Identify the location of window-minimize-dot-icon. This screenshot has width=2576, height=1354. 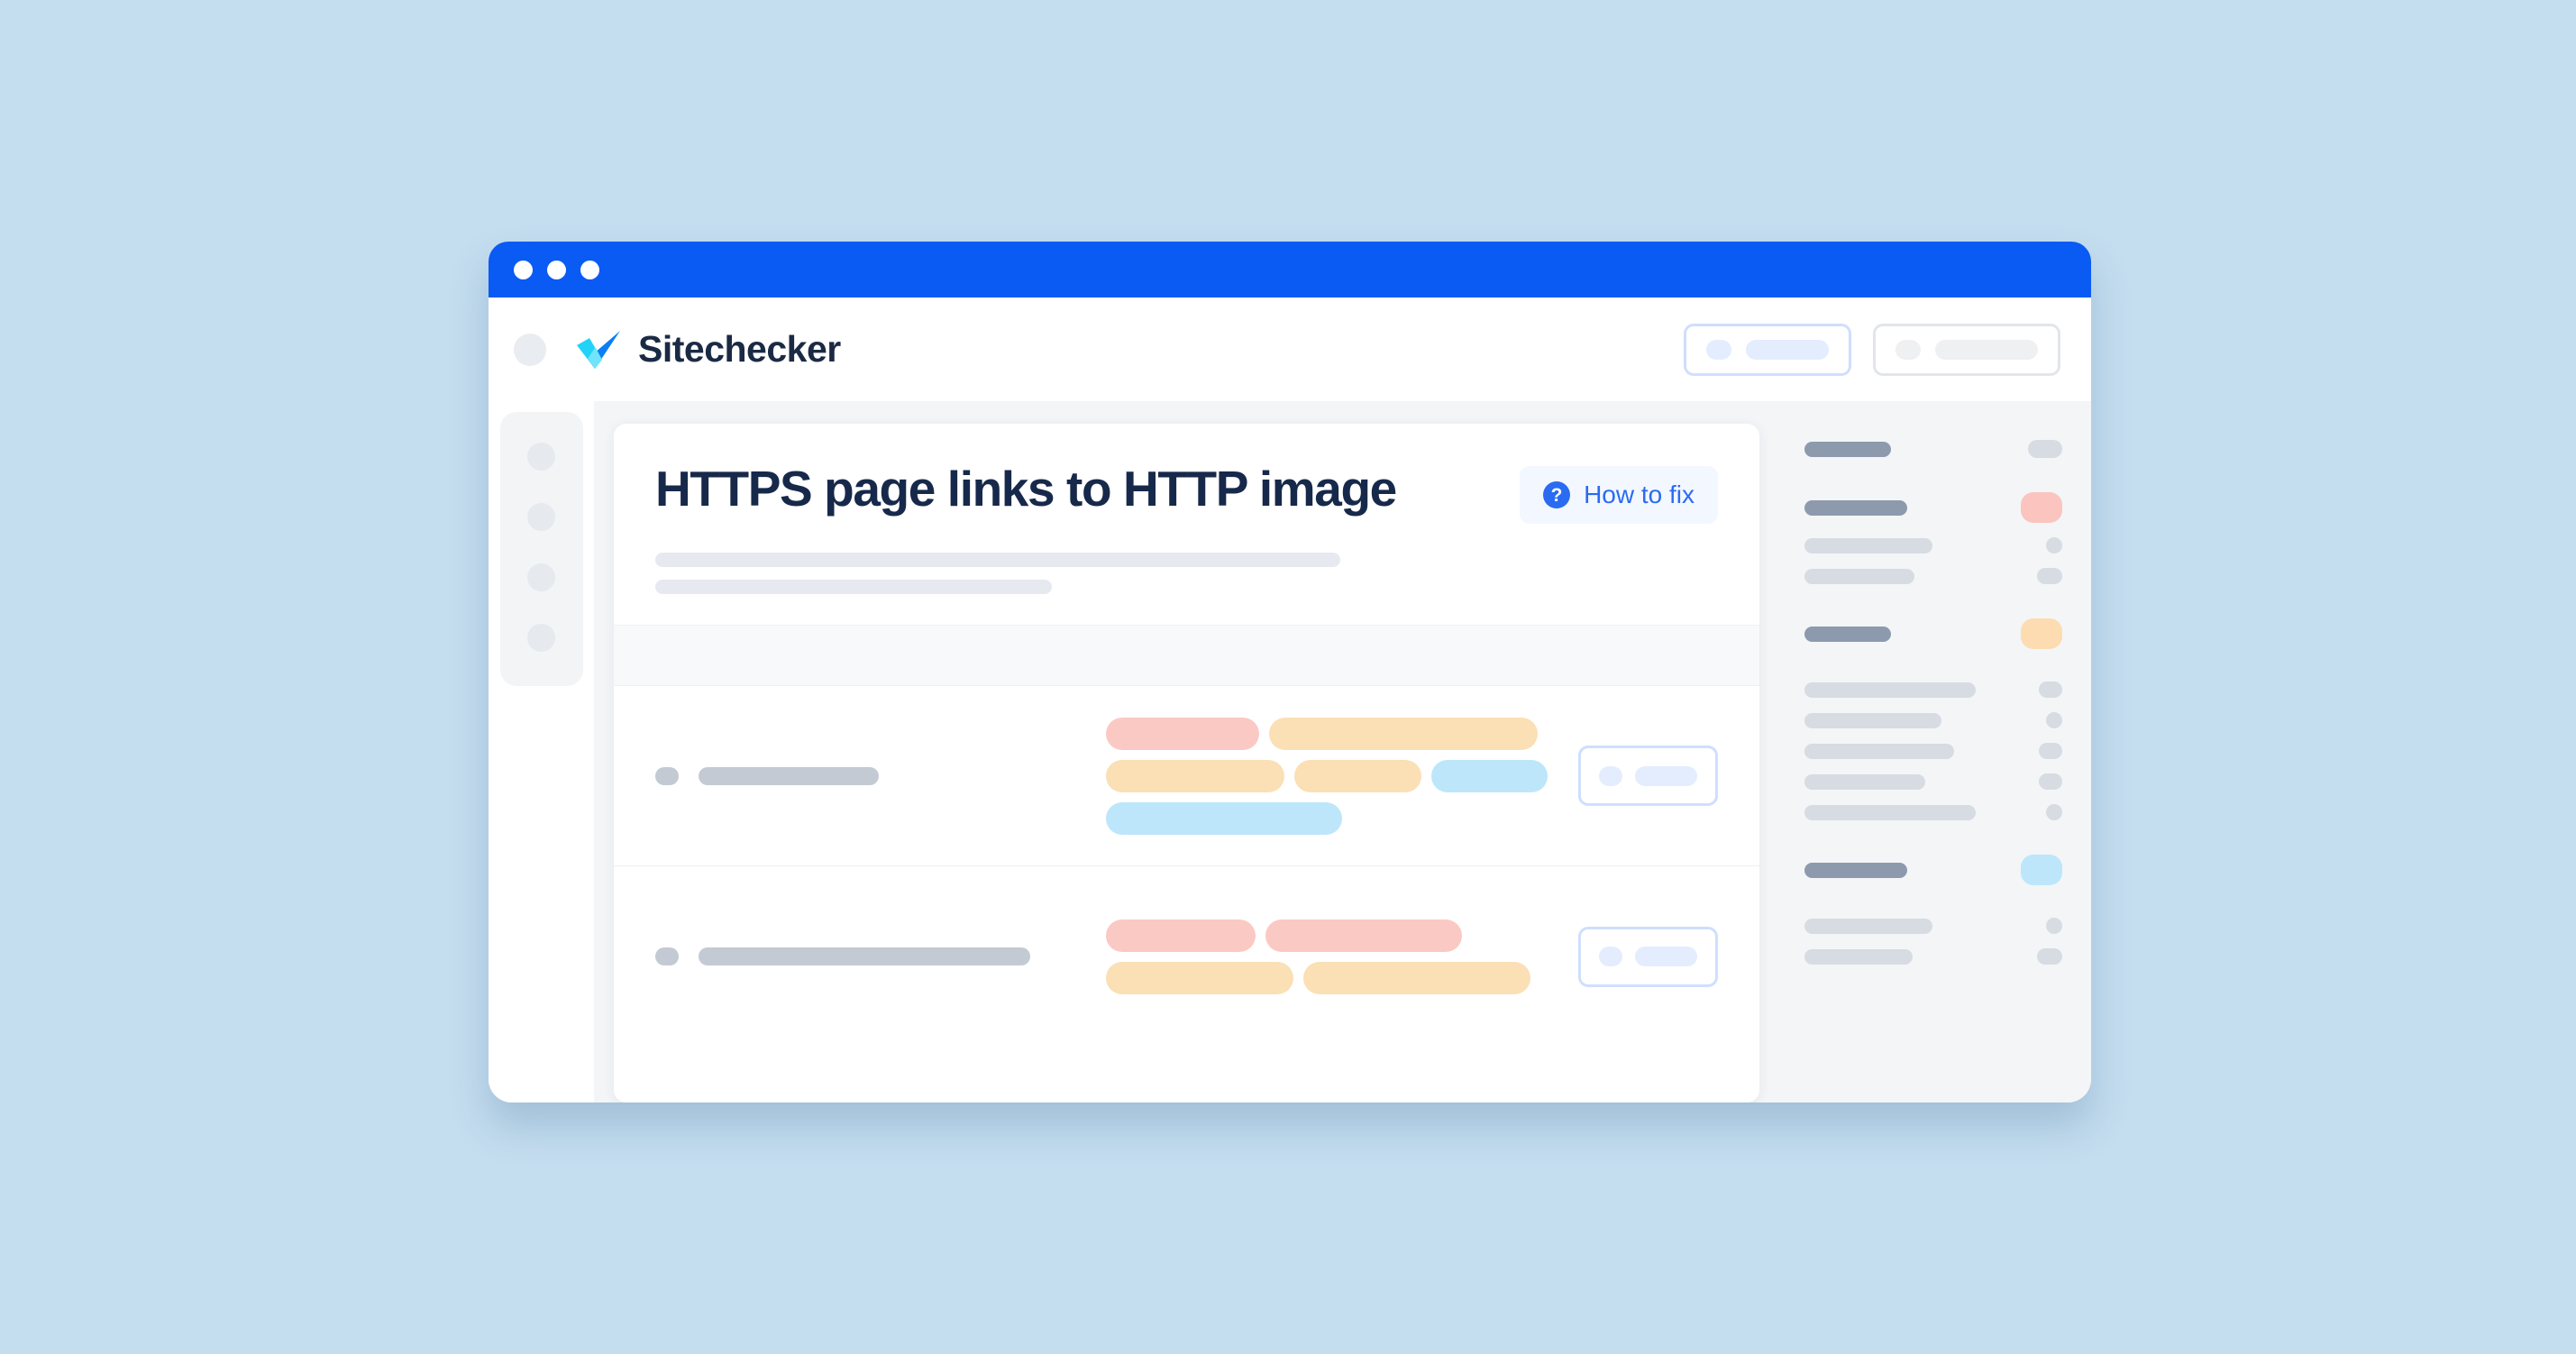
(556, 269).